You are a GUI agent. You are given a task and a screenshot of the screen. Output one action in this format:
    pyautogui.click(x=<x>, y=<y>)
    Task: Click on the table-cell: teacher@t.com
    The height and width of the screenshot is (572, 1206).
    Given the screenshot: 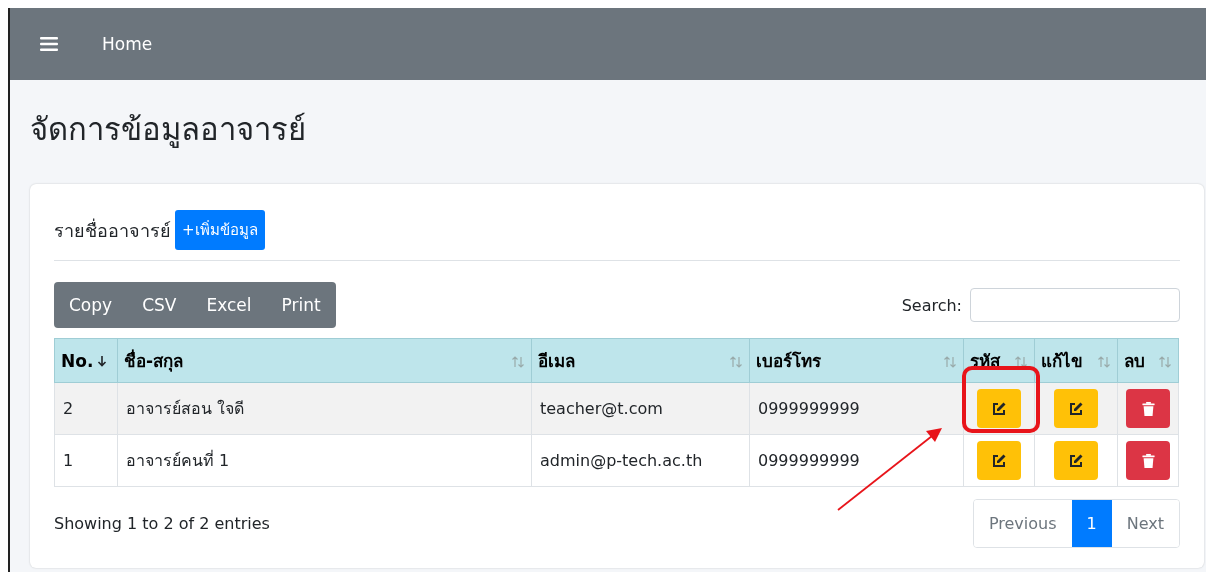 What is the action you would take?
    pyautogui.click(x=601, y=408)
    